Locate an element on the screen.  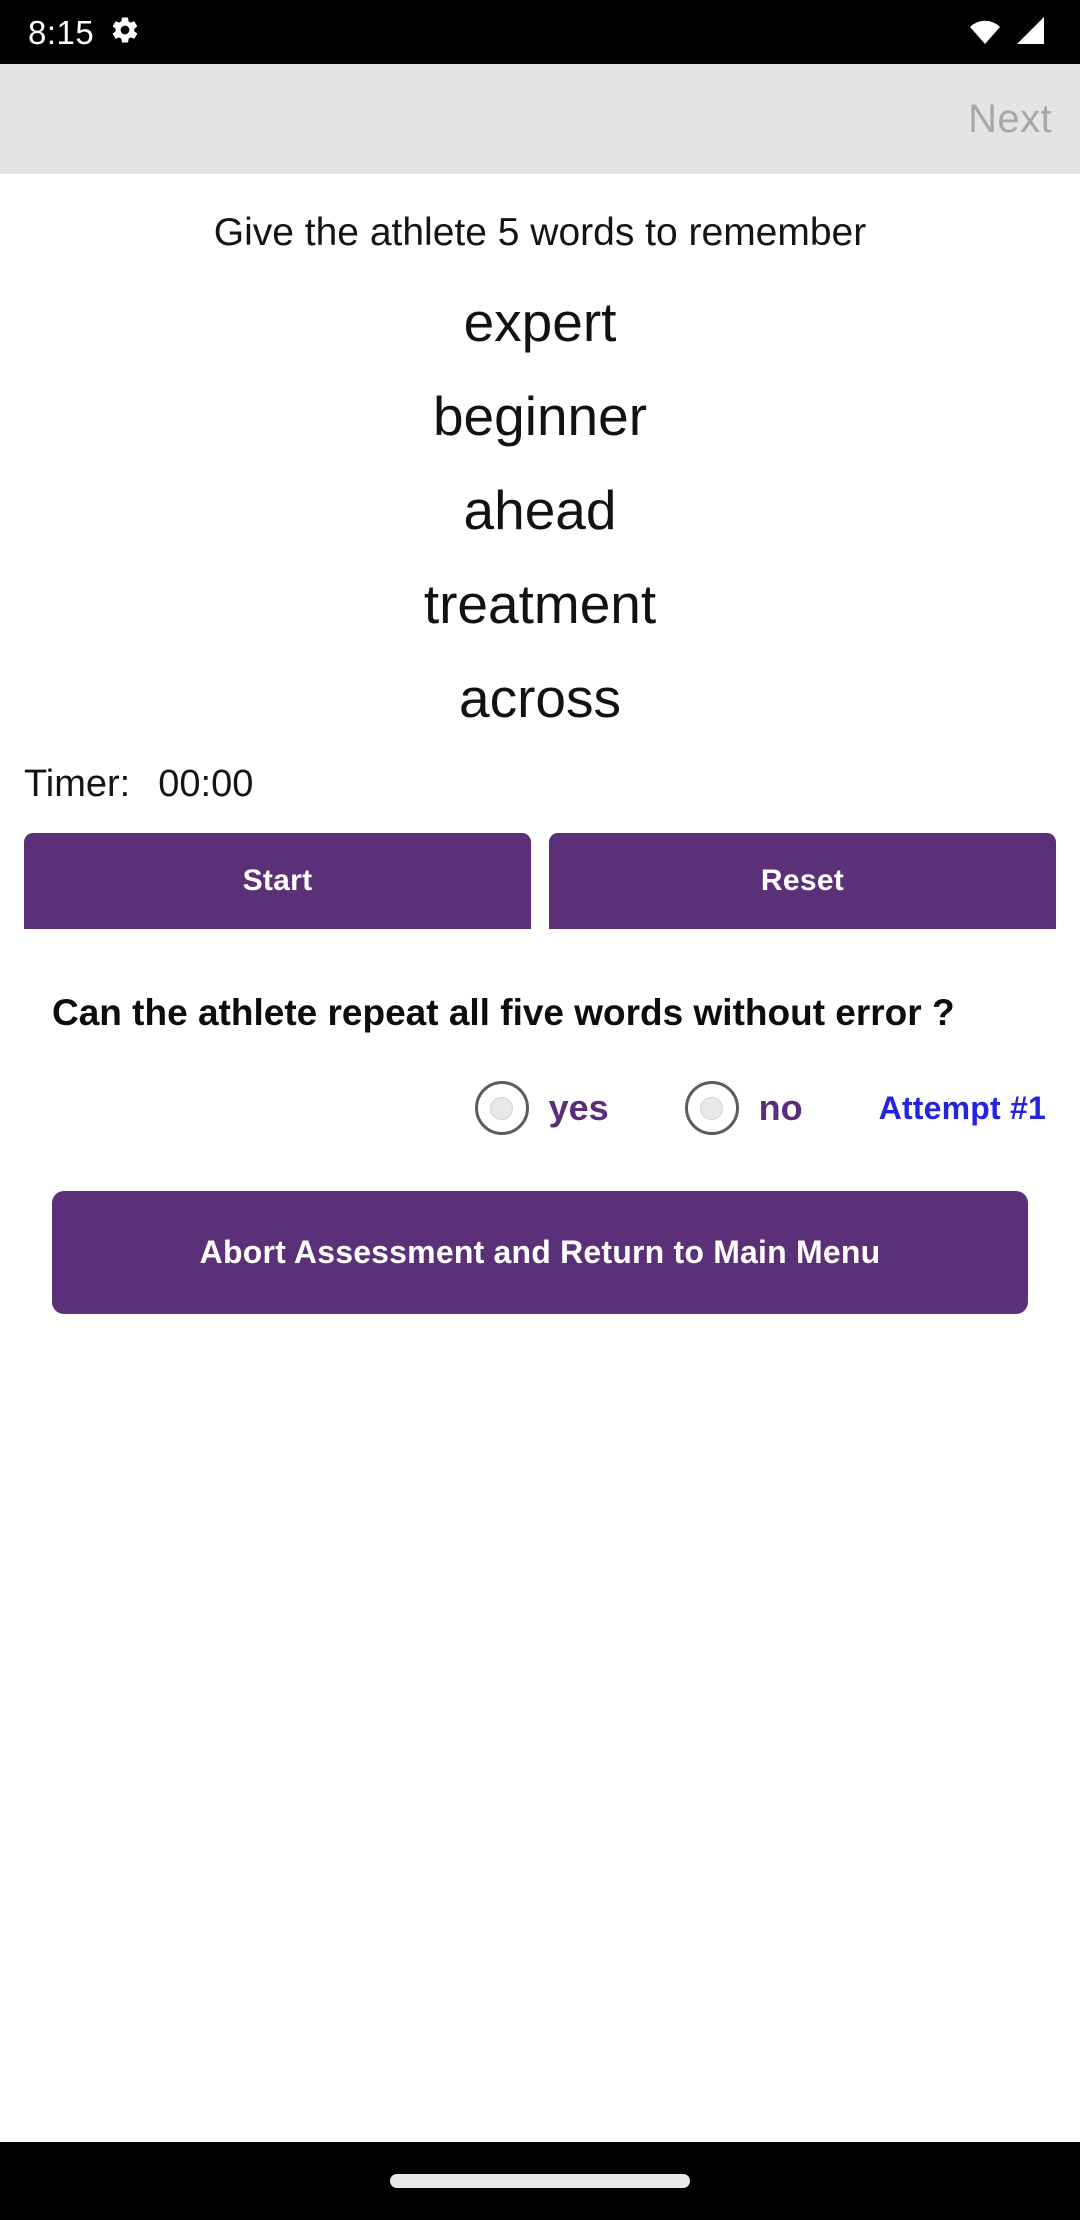
instruction-text: Give the athlete 5 words to remember is located at coordinates (540, 232).